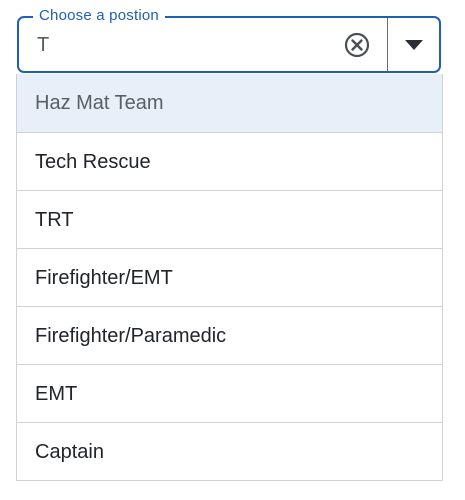 This screenshot has height=500, width=465. I want to click on option-tech-rescue: Tech Rescue, so click(229, 161).